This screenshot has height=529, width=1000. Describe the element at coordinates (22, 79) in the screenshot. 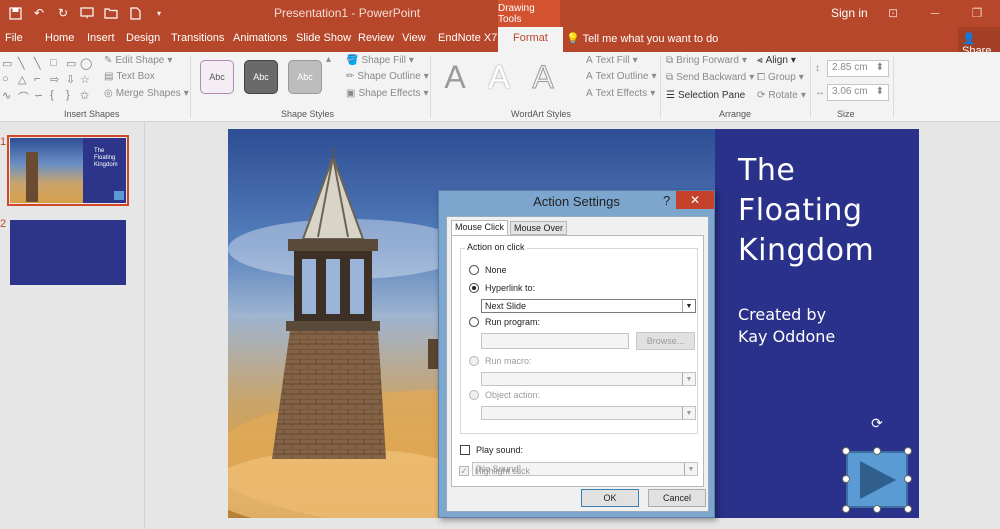

I see `shape-triangle-icon: △` at that location.